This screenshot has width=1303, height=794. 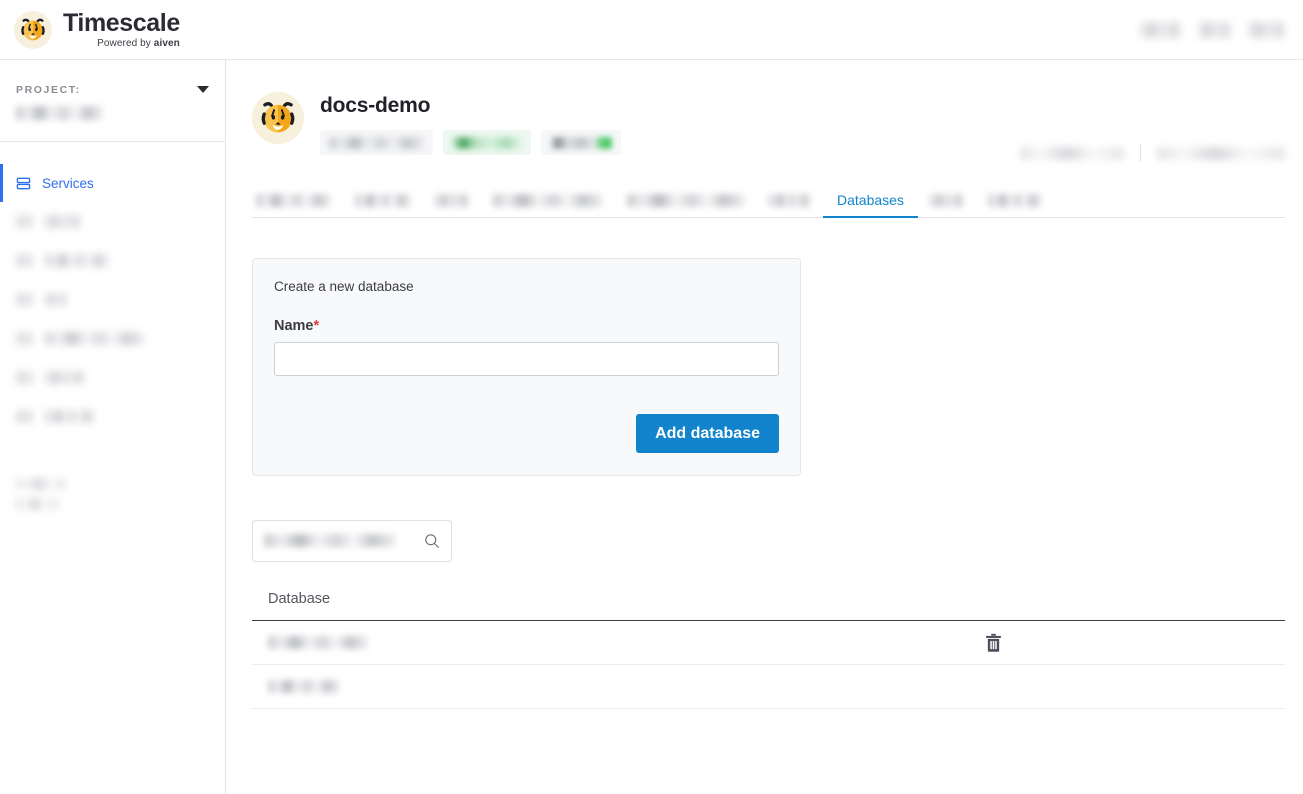 I want to click on trash-icon, so click(x=993, y=642).